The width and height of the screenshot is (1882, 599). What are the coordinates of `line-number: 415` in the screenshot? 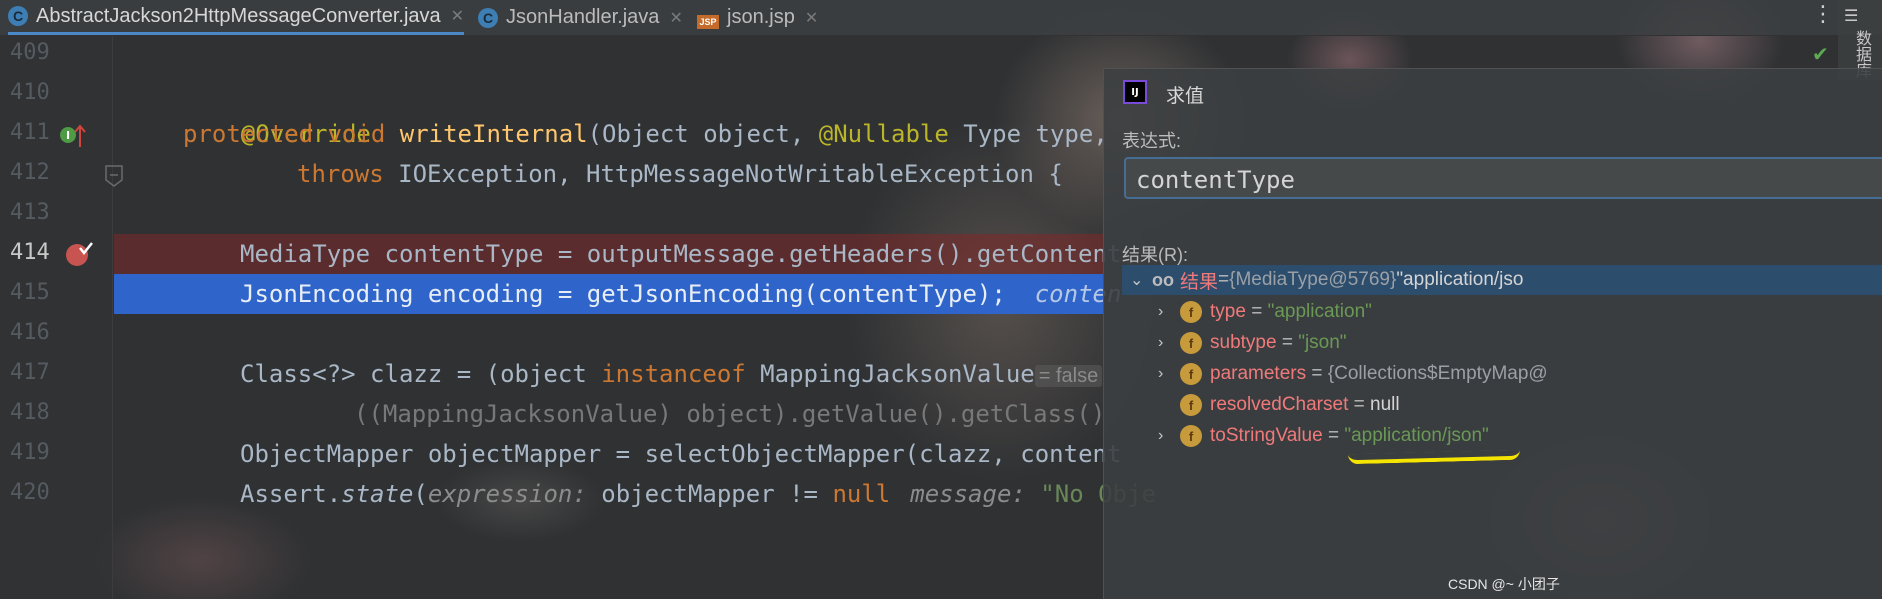 It's located at (30, 292).